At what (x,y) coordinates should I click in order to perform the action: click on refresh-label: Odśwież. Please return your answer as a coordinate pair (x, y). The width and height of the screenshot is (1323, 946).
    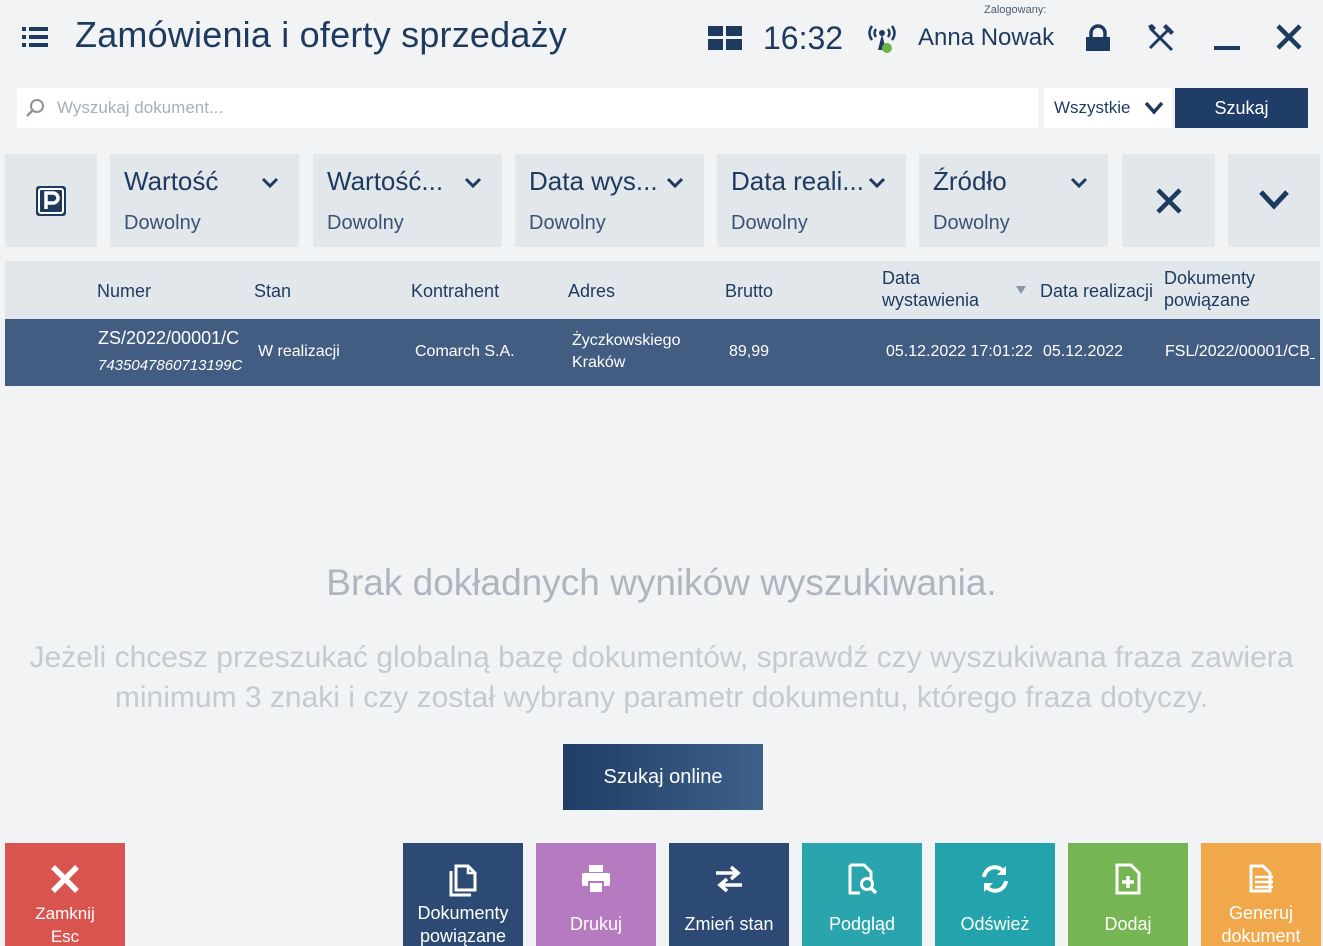
    Looking at the image, I should click on (995, 924).